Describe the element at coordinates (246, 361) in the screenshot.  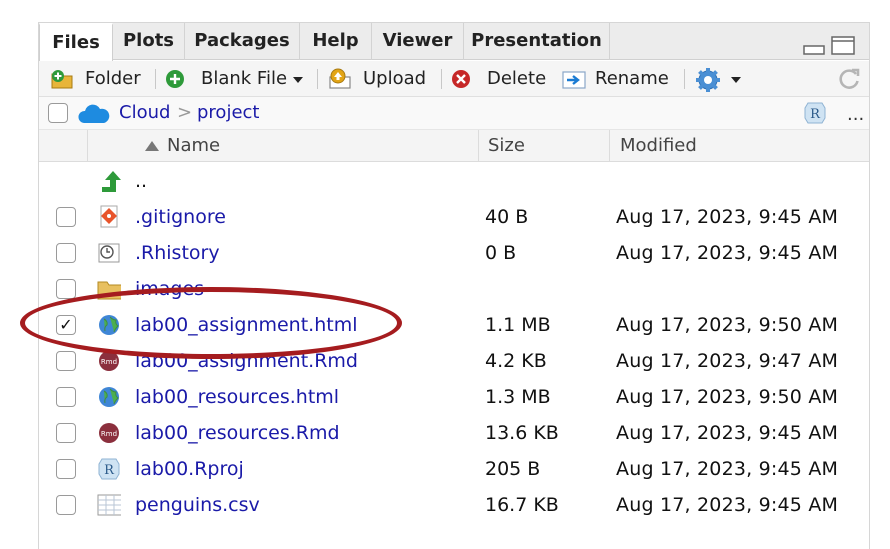
I see `file-name-link: lab00_assignment.Rmd` at that location.